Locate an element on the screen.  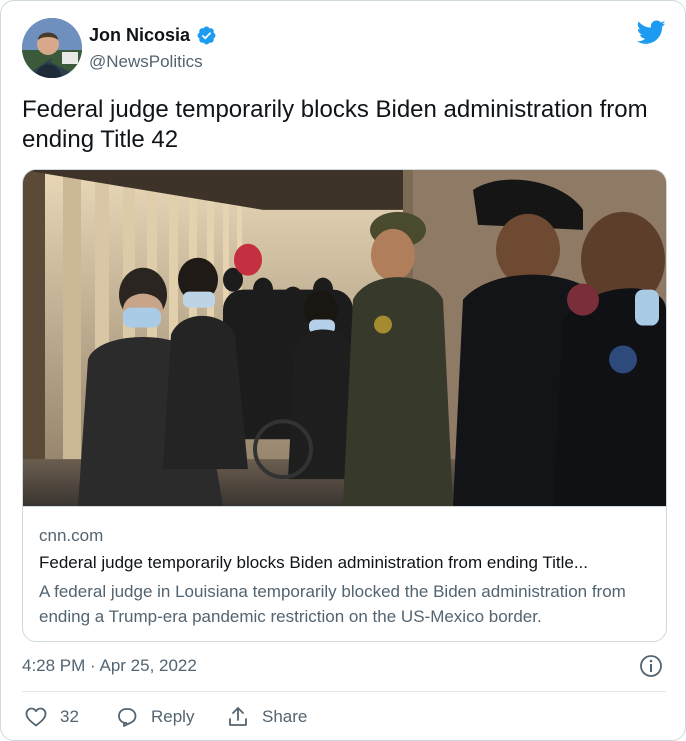
like-button: 32 is located at coordinates (51, 717).